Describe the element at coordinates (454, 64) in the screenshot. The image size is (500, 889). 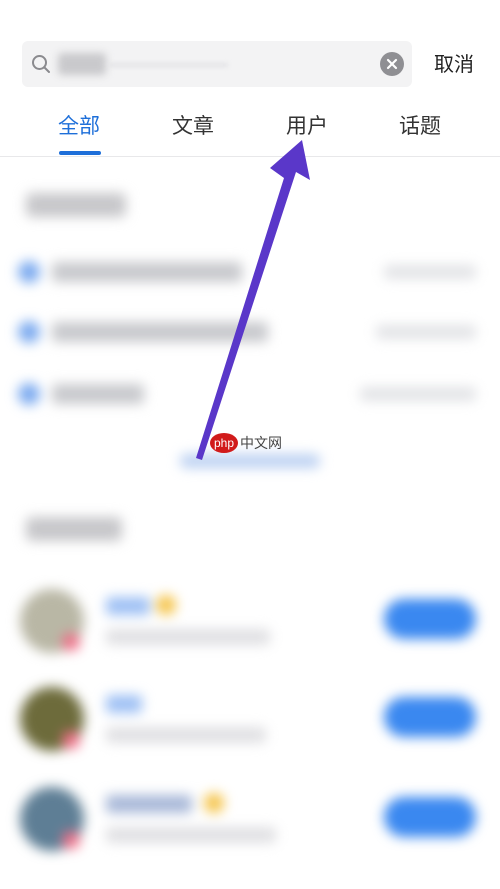
I see `cancel-button: 取消` at that location.